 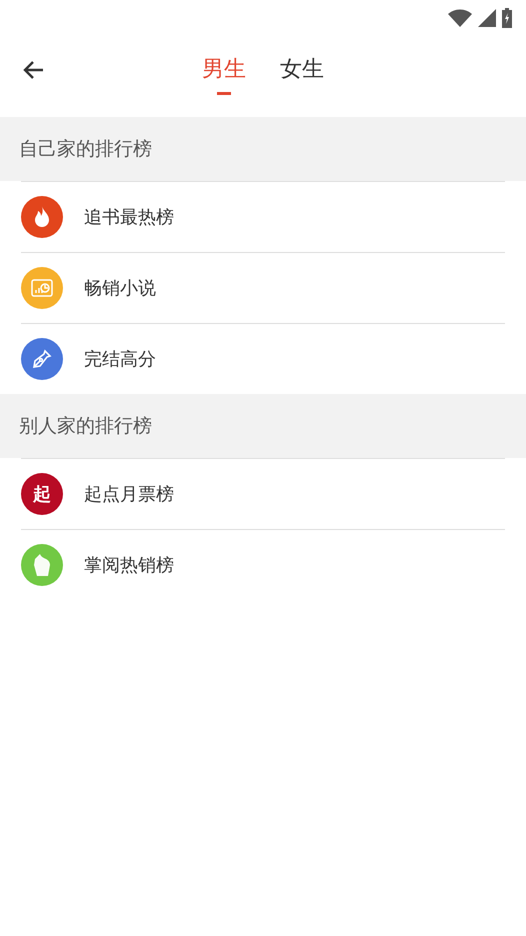 I want to click on battery-icon, so click(x=507, y=18).